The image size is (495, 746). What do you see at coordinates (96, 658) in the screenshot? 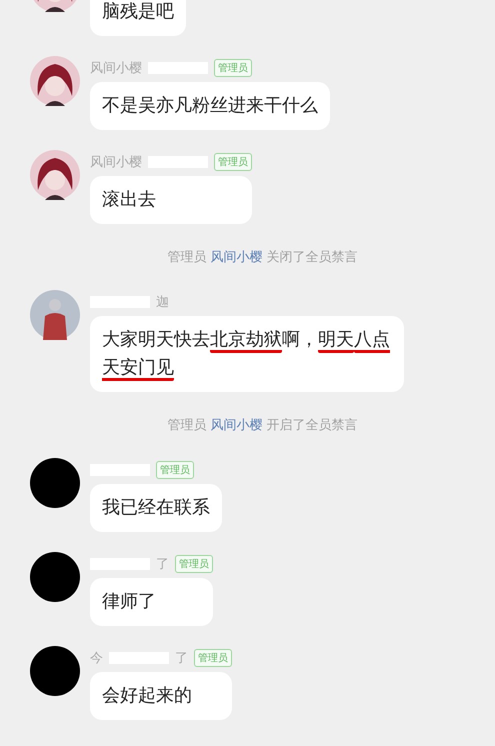
I see `sender-name: 今` at bounding box center [96, 658].